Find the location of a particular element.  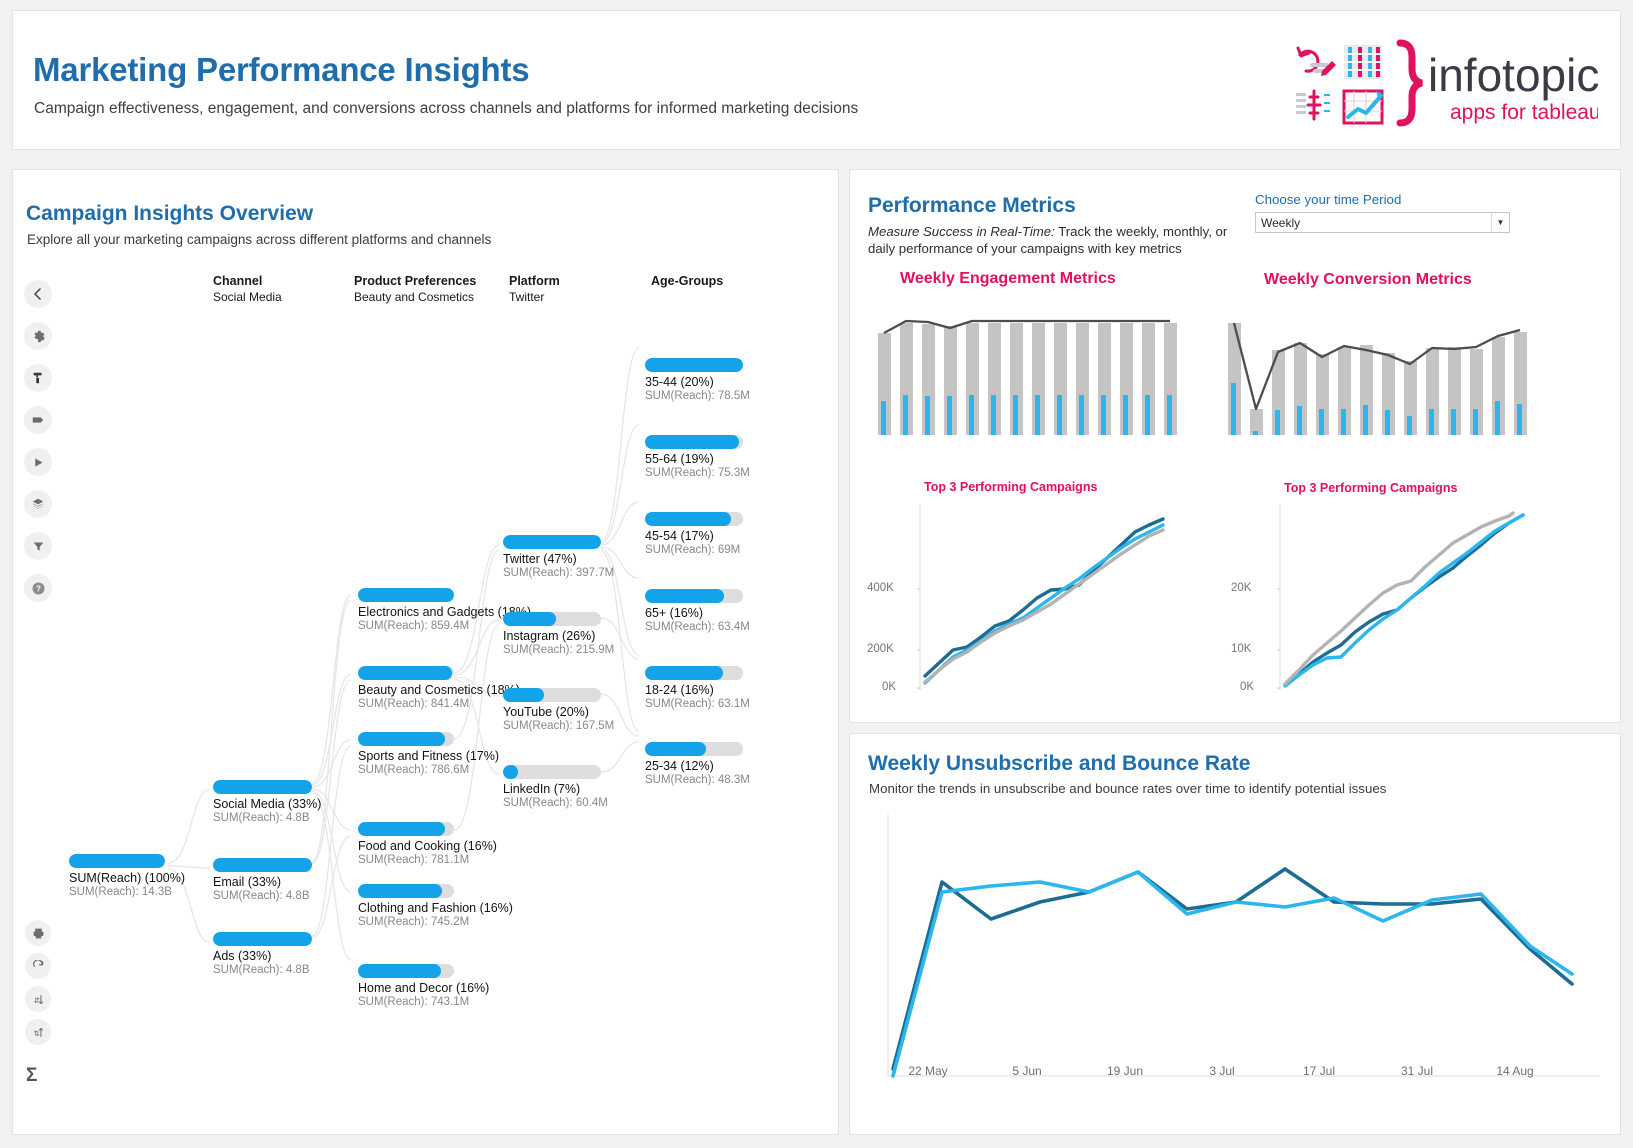

tree-node-ads: Ads (33%) SUM(Reach): 4.8B is located at coordinates (262, 954).